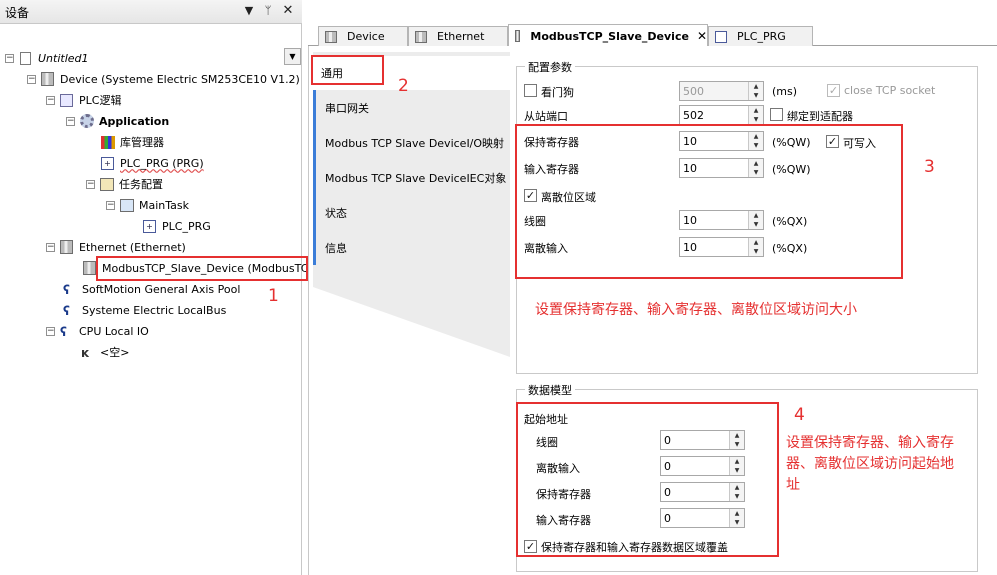 The width and height of the screenshot is (997, 575). I want to click on tree-item-softmotion-pool: ʕ SoftMotion General Axis Pool, so click(151, 289).